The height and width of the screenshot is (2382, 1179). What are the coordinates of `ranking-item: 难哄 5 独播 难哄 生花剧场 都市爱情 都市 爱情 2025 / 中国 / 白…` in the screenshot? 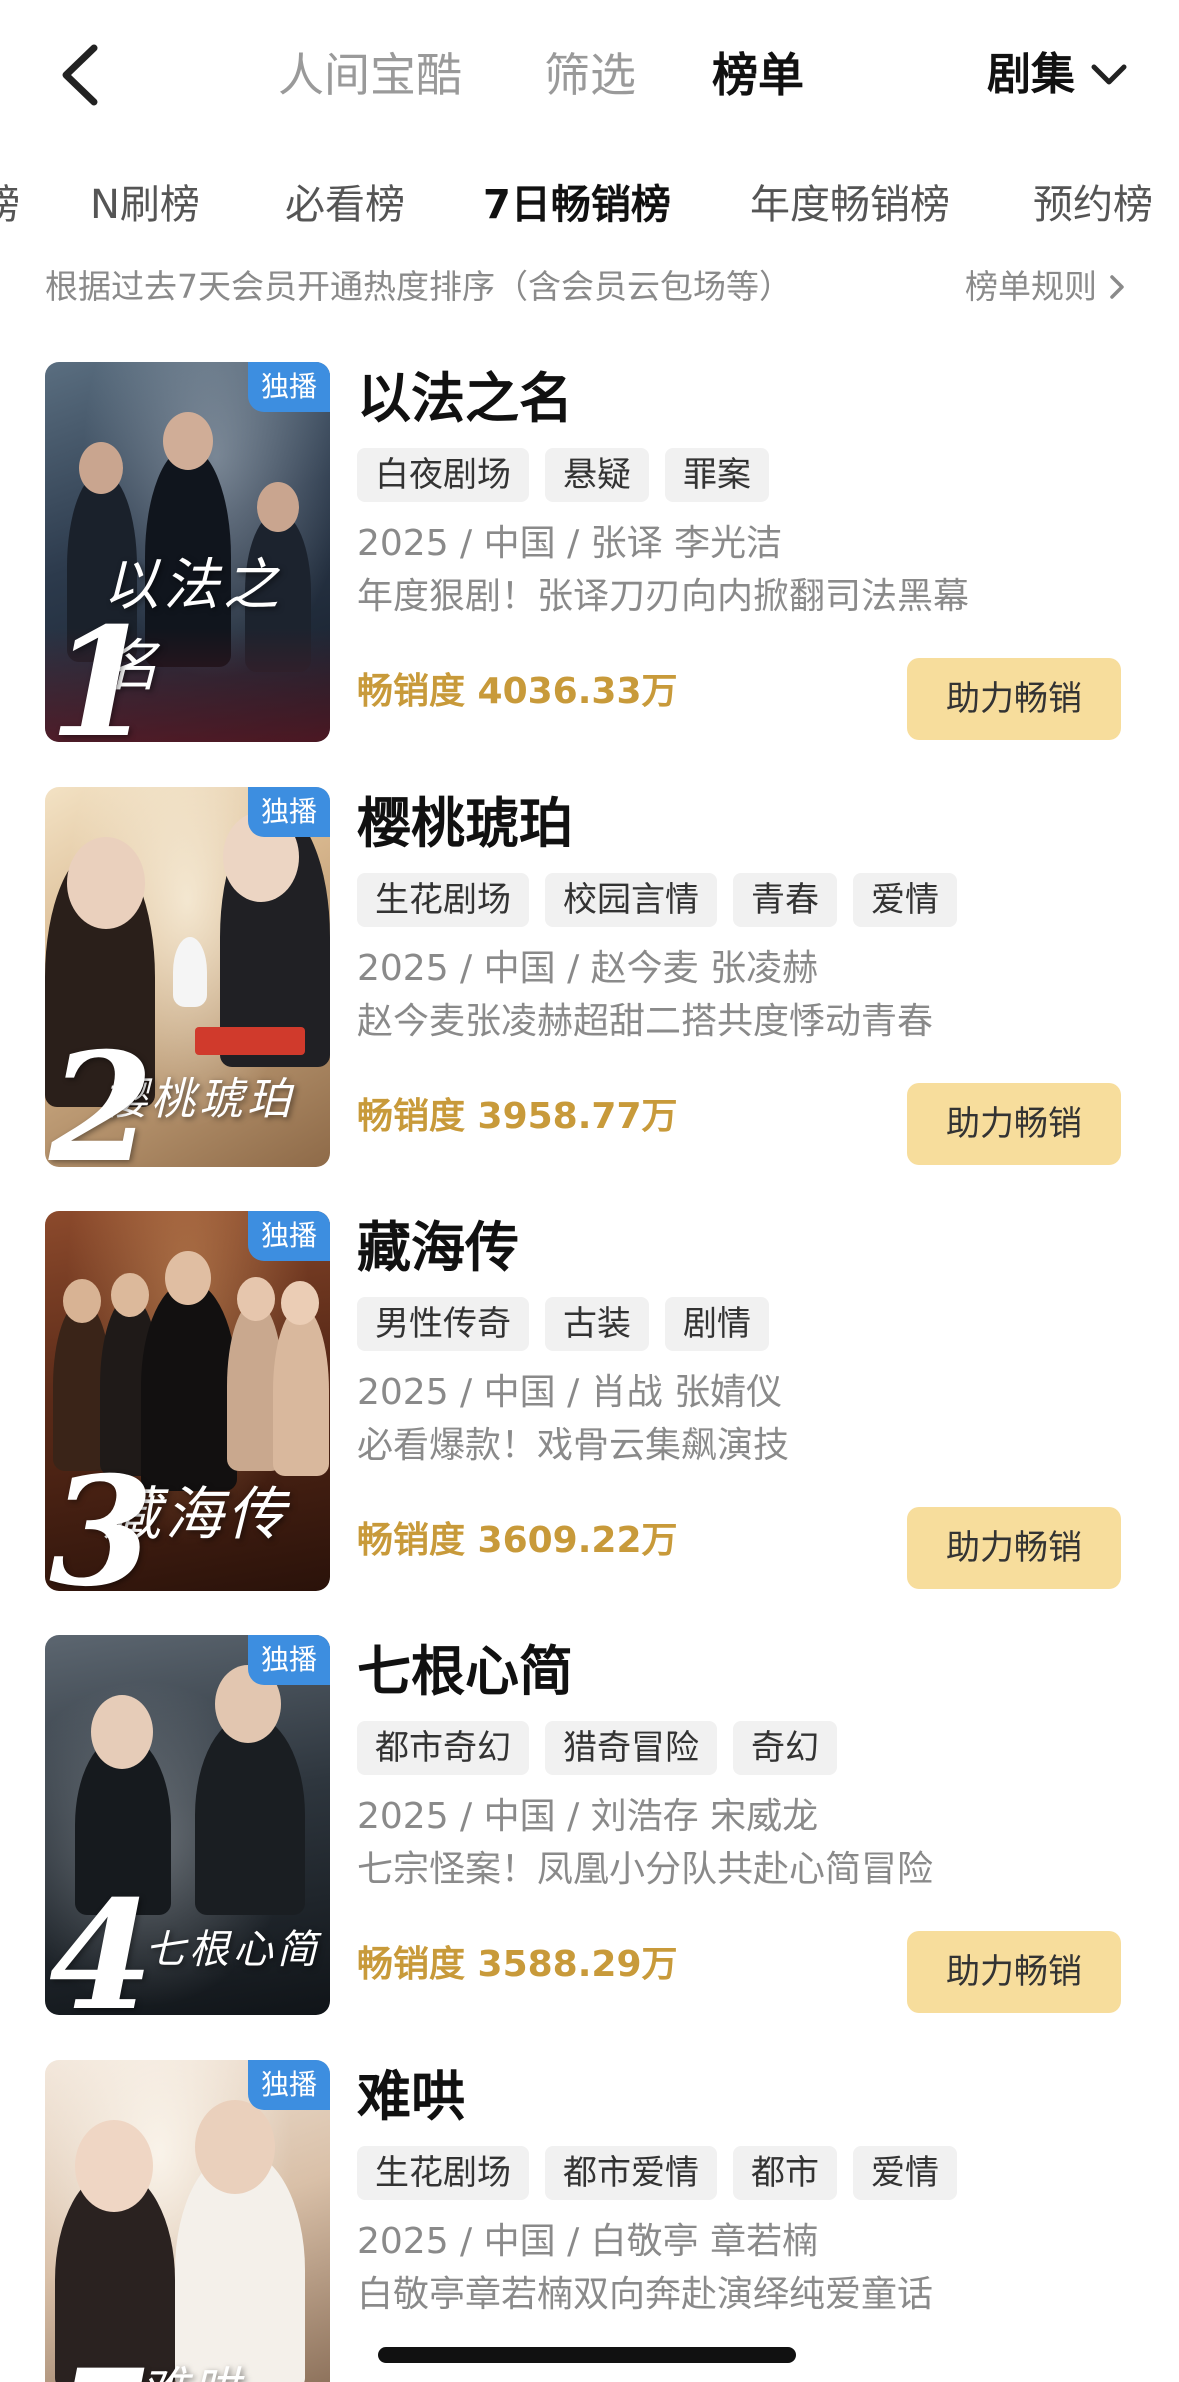 It's located at (589, 2221).